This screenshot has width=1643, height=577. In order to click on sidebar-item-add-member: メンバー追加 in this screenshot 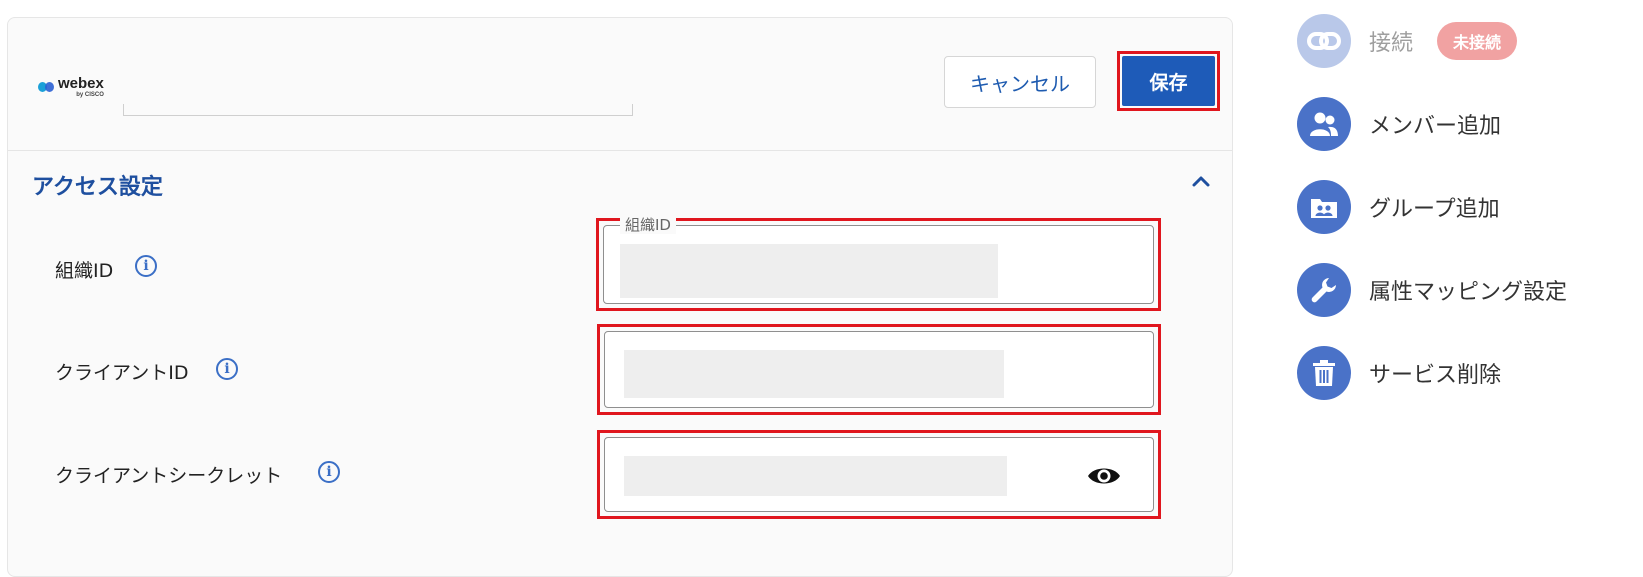, I will do `click(1399, 124)`.